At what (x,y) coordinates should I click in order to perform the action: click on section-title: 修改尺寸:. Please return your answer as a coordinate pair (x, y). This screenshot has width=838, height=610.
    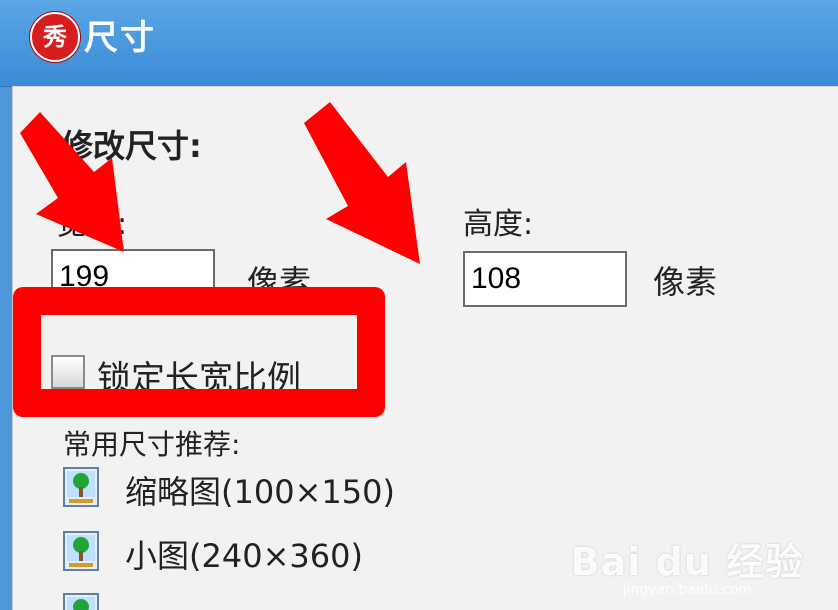
    Looking at the image, I should click on (131, 146).